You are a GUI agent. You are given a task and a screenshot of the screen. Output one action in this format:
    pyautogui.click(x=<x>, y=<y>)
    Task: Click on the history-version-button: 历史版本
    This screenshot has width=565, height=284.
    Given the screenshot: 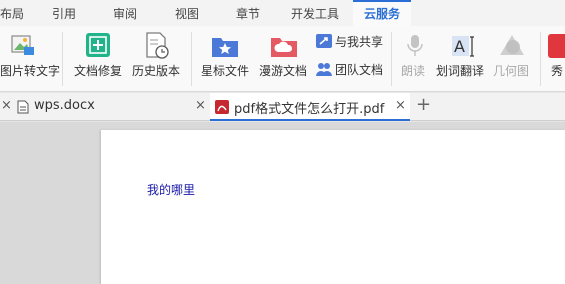 What is the action you would take?
    pyautogui.click(x=158, y=59)
    